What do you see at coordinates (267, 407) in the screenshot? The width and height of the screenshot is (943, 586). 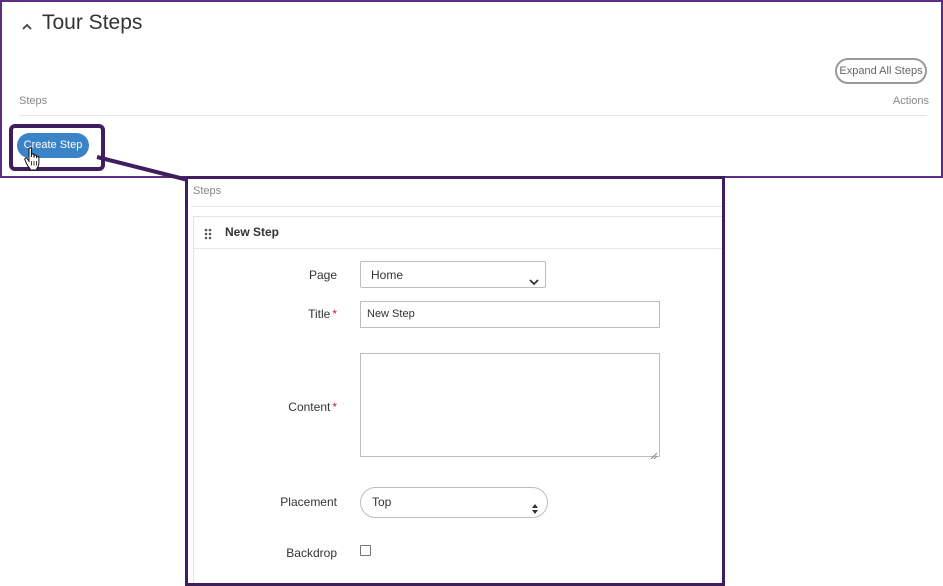 I see `content-field-label: Content *` at bounding box center [267, 407].